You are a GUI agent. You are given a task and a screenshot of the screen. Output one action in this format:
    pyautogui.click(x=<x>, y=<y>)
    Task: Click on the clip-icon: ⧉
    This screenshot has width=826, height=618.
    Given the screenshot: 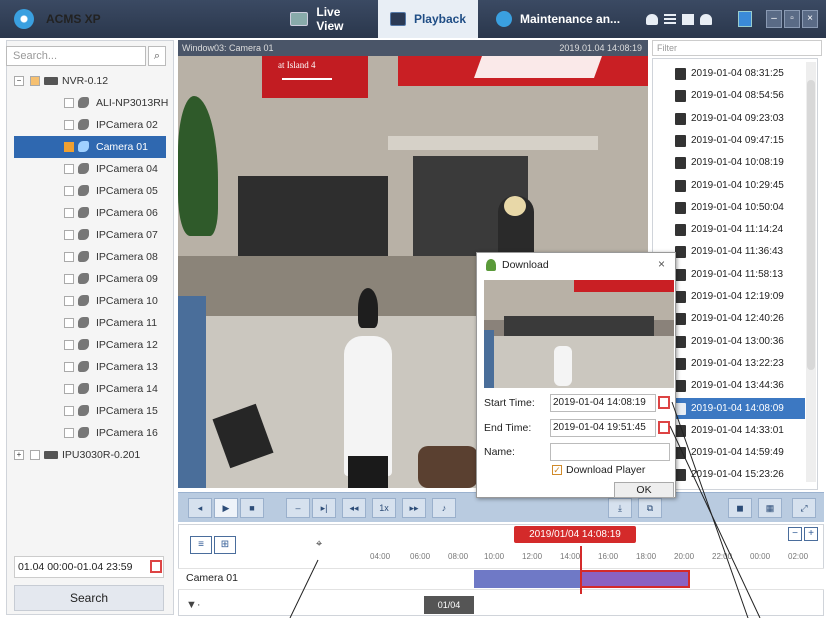 What is the action you would take?
    pyautogui.click(x=650, y=508)
    